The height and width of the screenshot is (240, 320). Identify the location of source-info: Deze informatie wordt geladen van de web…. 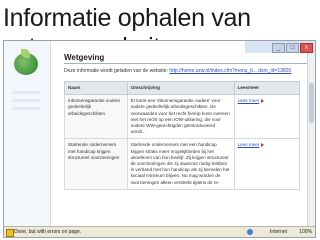
(186, 71).